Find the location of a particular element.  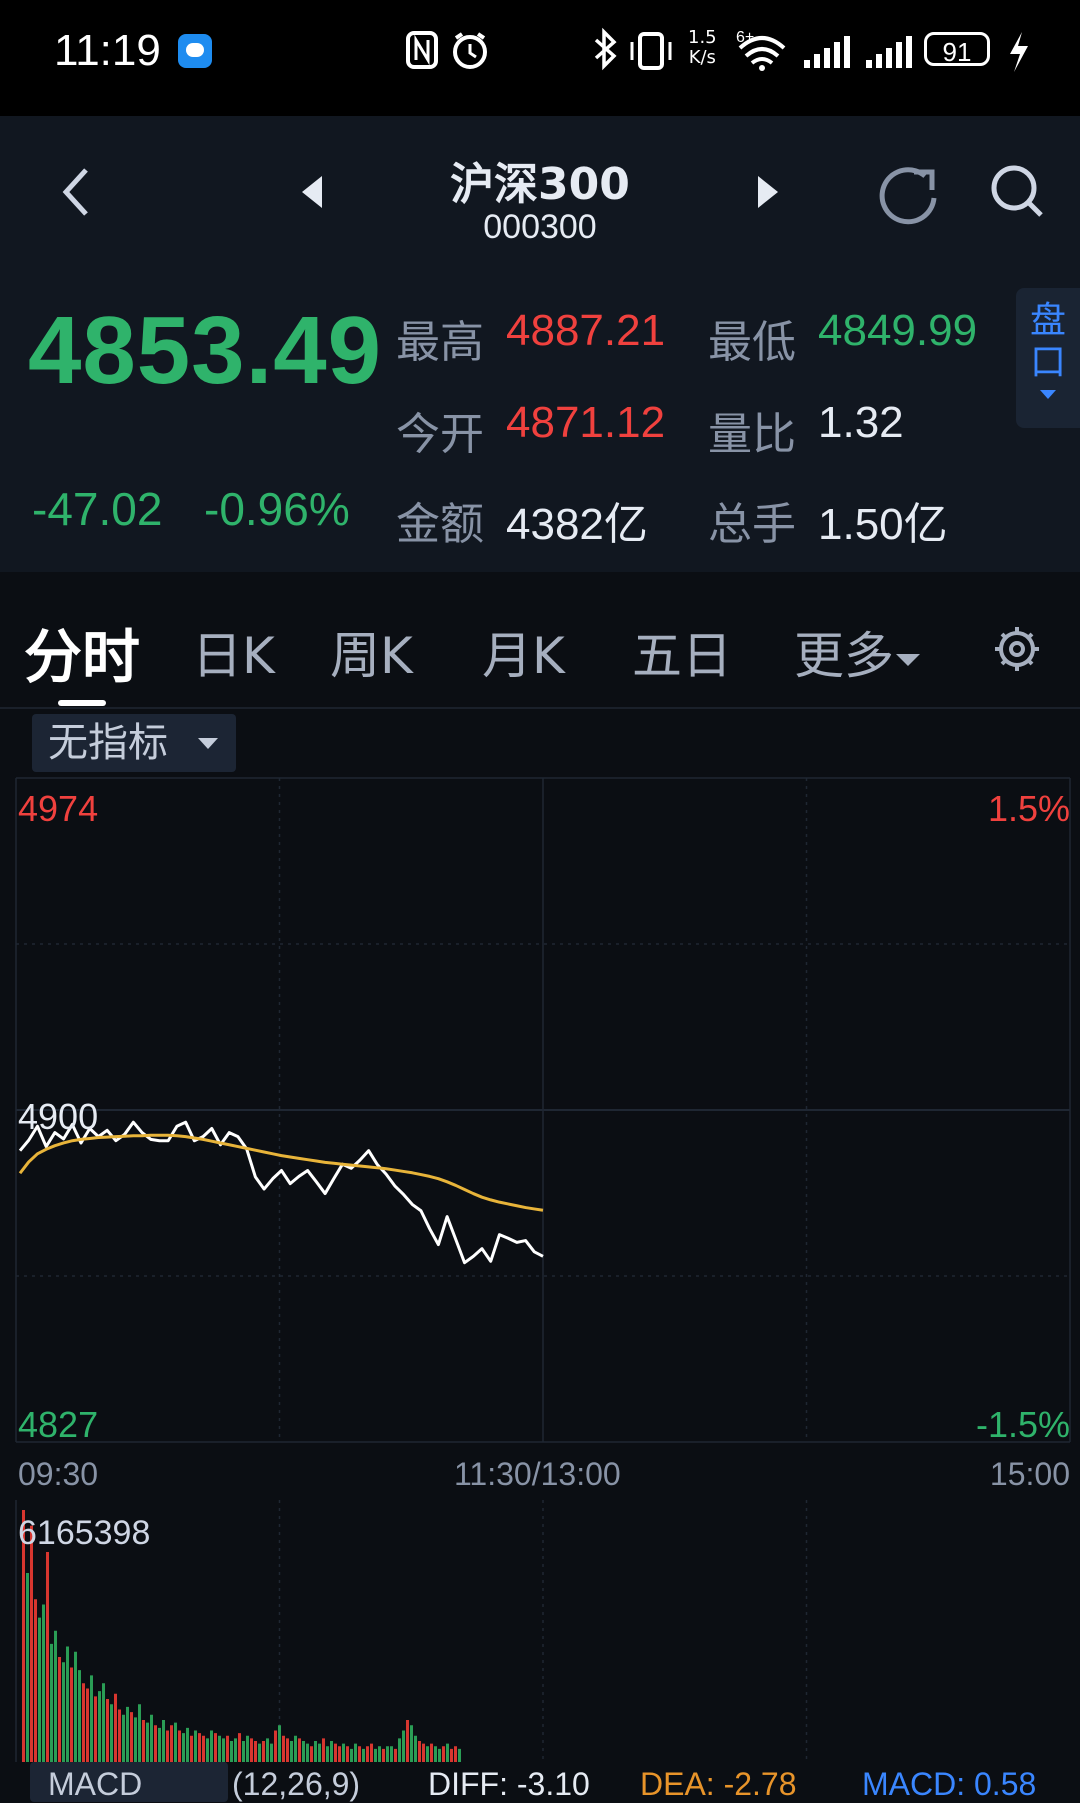

macd-label: MACD is located at coordinates (95, 1784).